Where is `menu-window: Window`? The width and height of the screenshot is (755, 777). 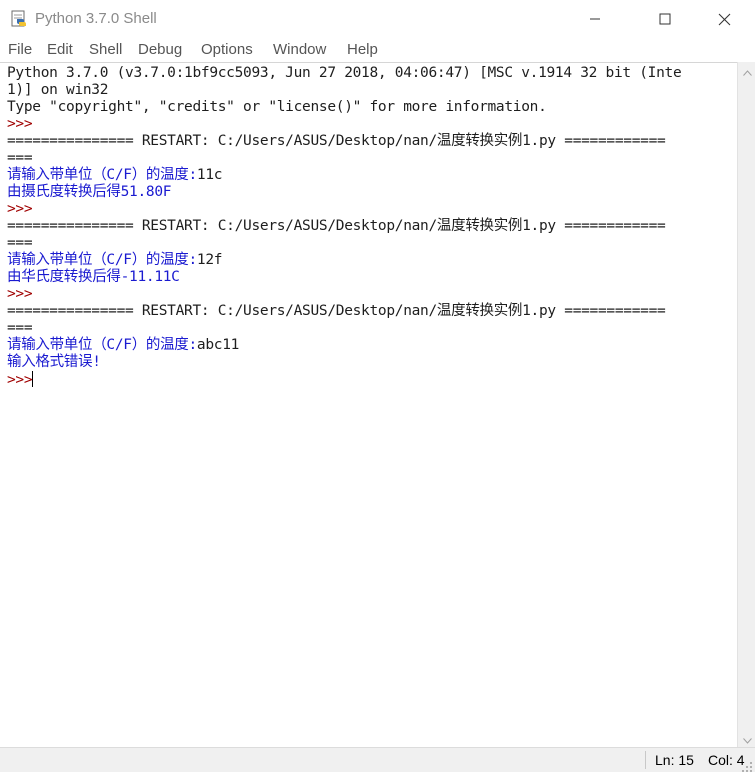 menu-window: Window is located at coordinates (299, 49).